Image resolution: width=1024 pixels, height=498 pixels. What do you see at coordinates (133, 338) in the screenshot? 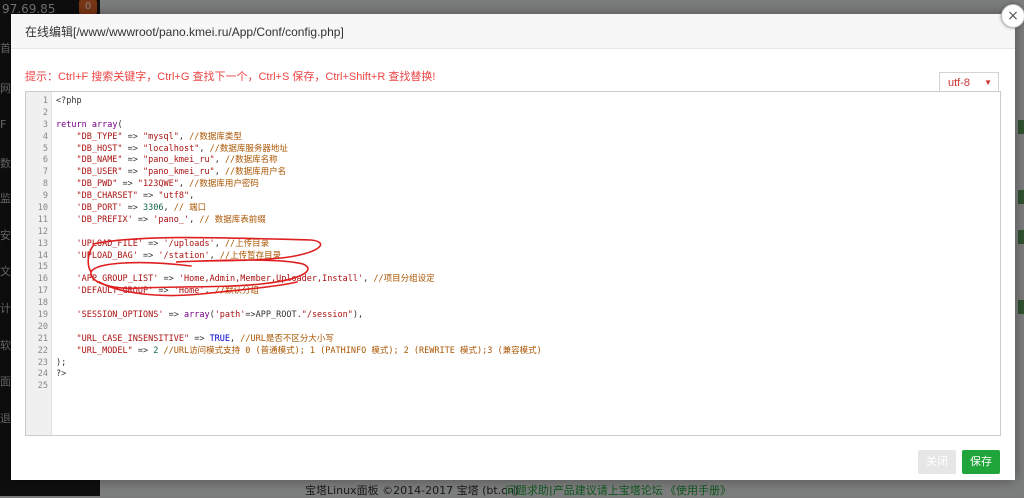
I see `code-token: "URL_CASE_INSENSITIVE"` at bounding box center [133, 338].